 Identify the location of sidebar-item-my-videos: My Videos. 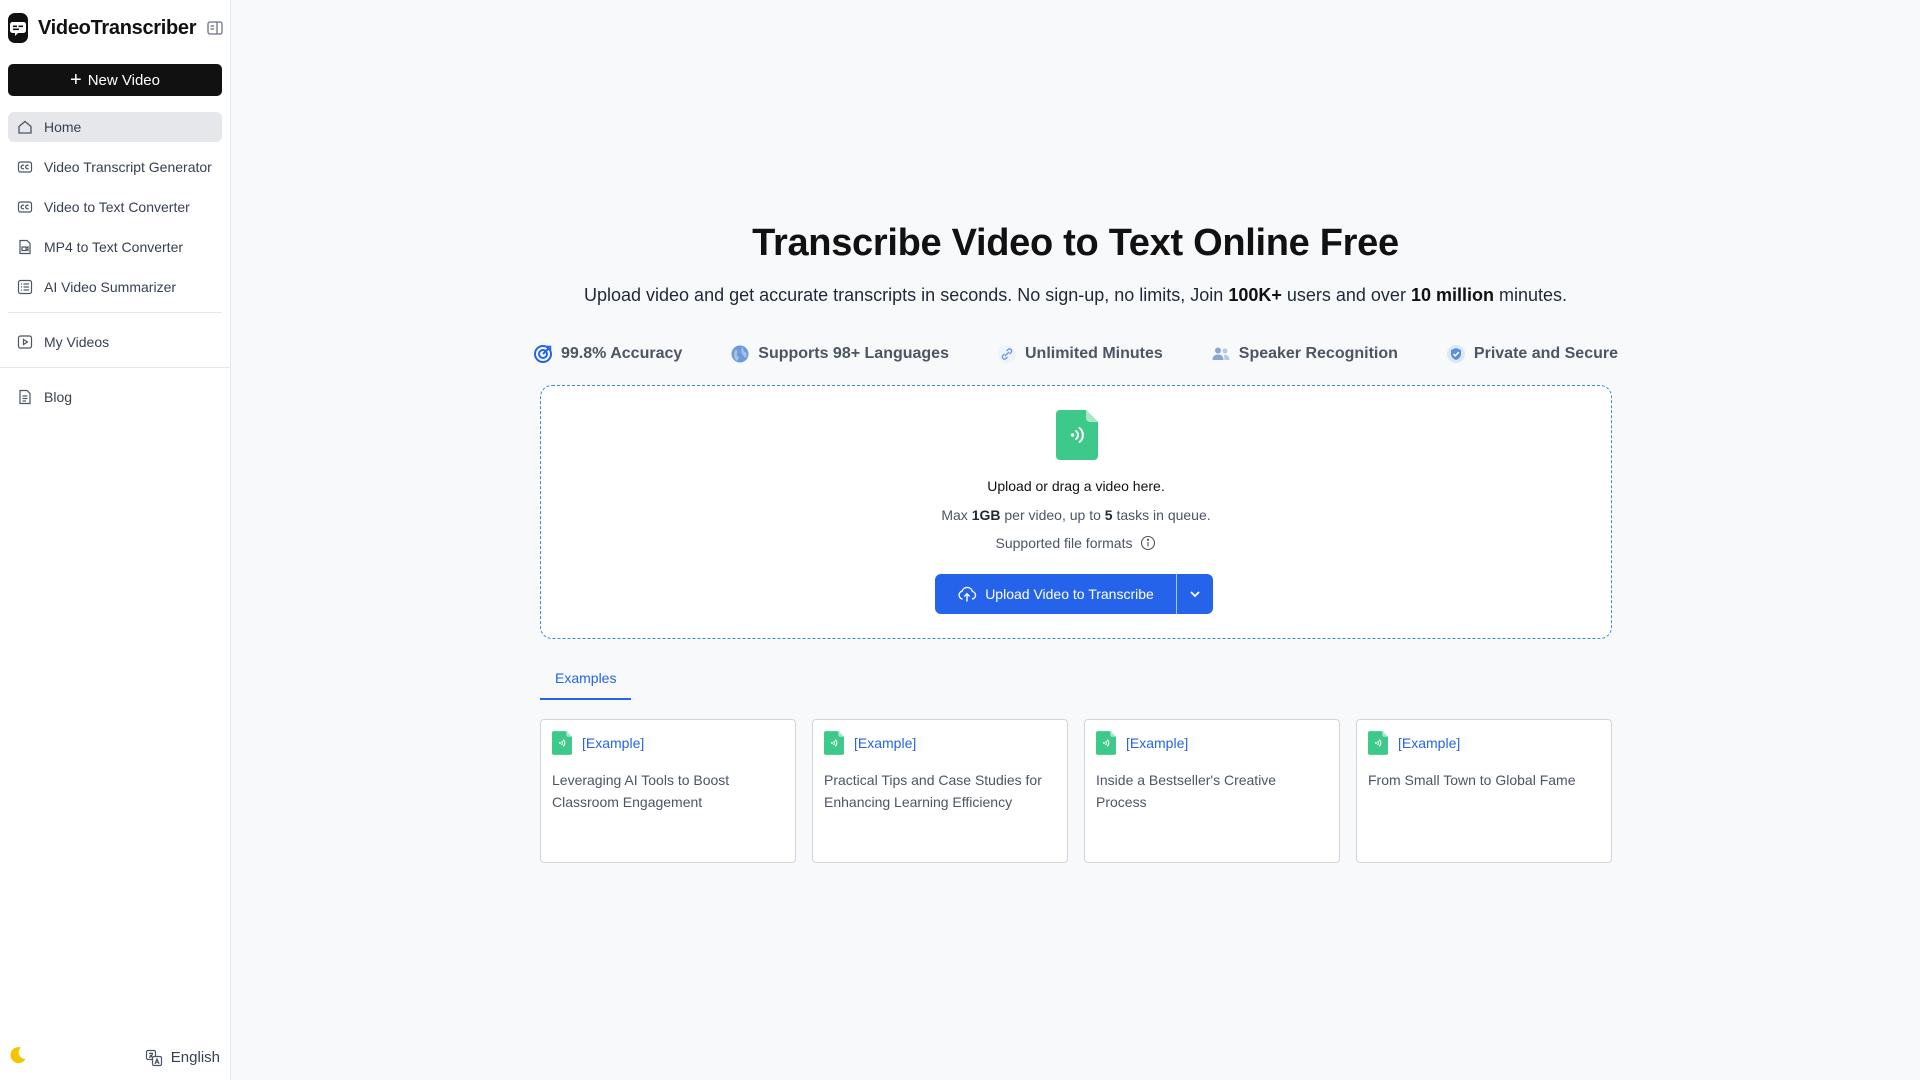
(115, 342).